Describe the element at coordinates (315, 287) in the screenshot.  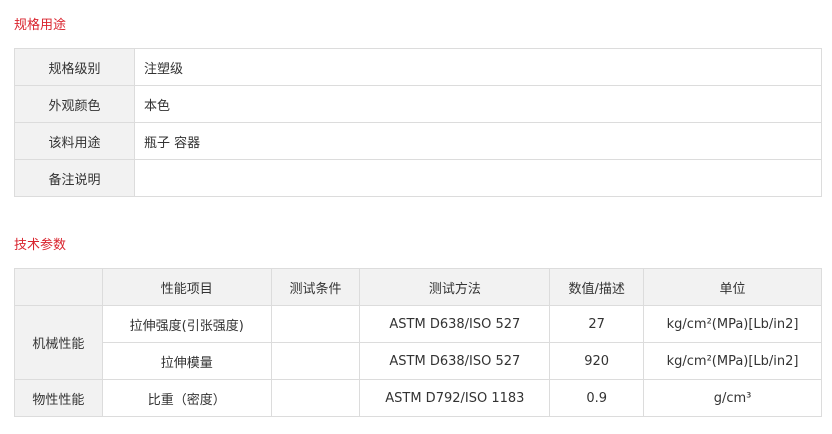
I see `header-cell: 测试条件` at that location.